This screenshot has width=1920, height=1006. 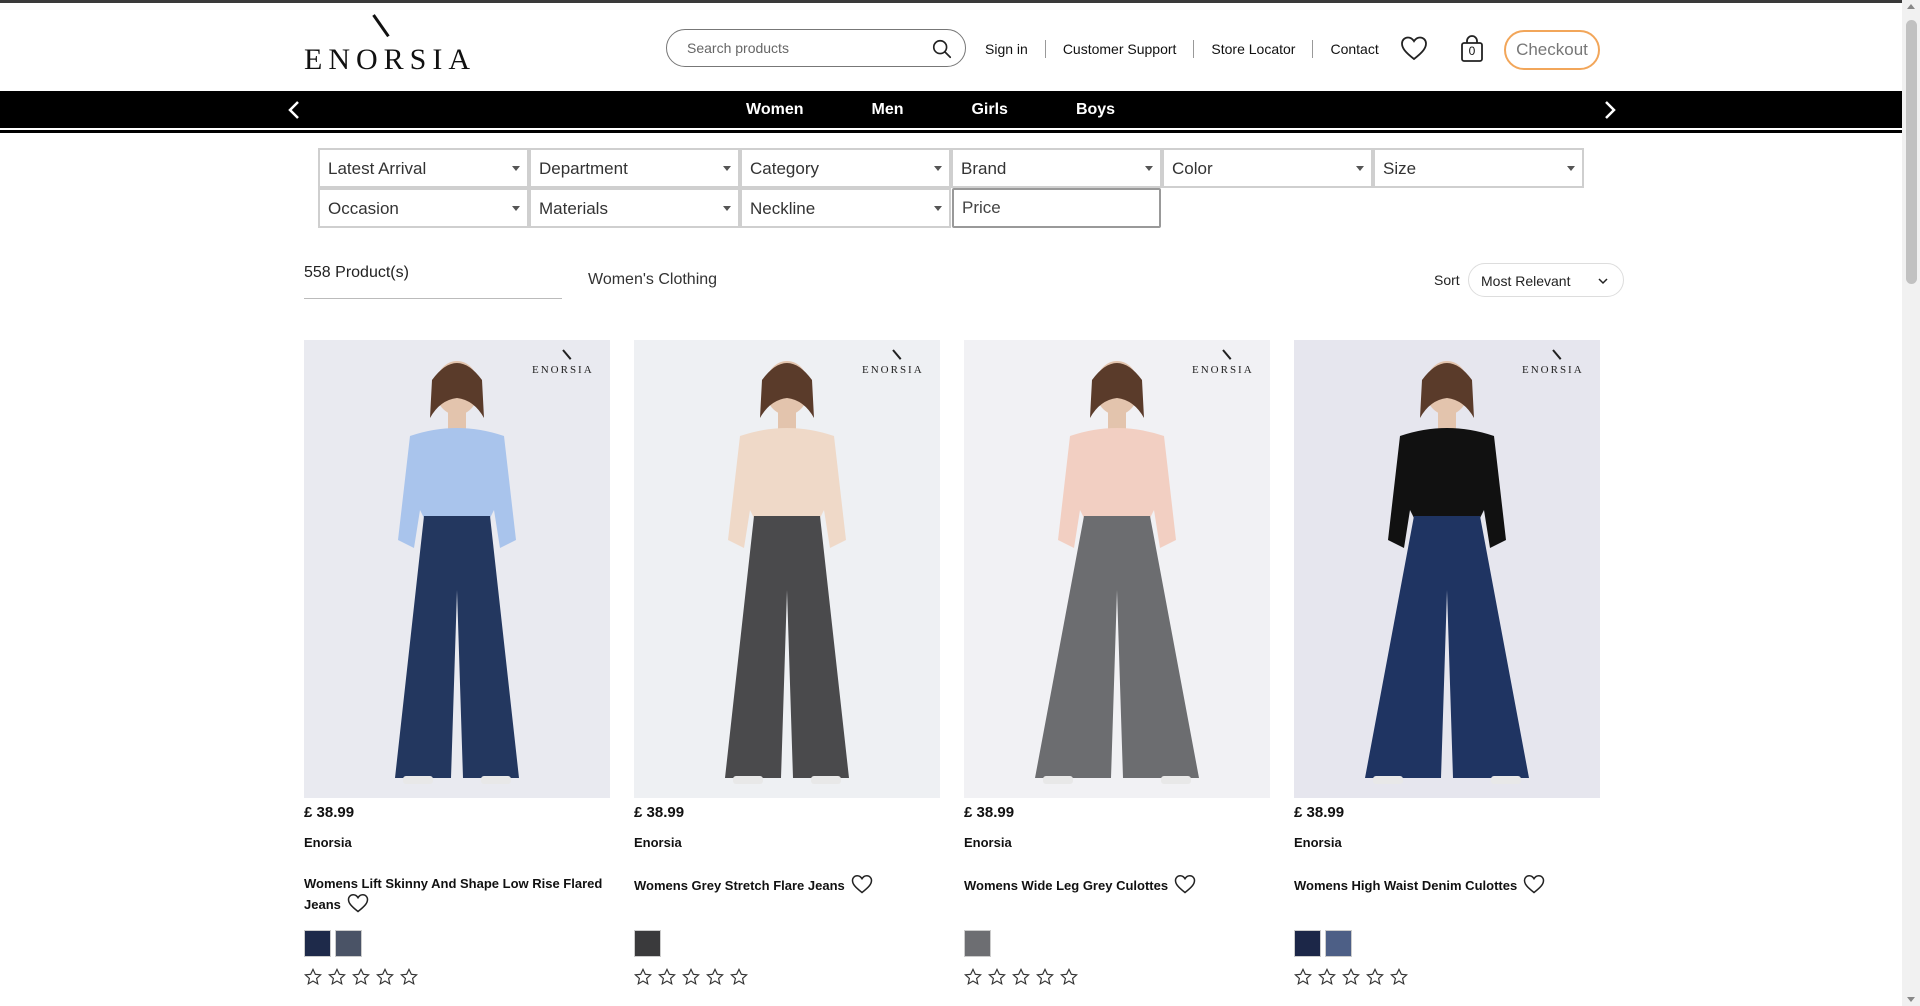 What do you see at coordinates (423, 208) in the screenshot?
I see `filter-occasion: Occasion` at bounding box center [423, 208].